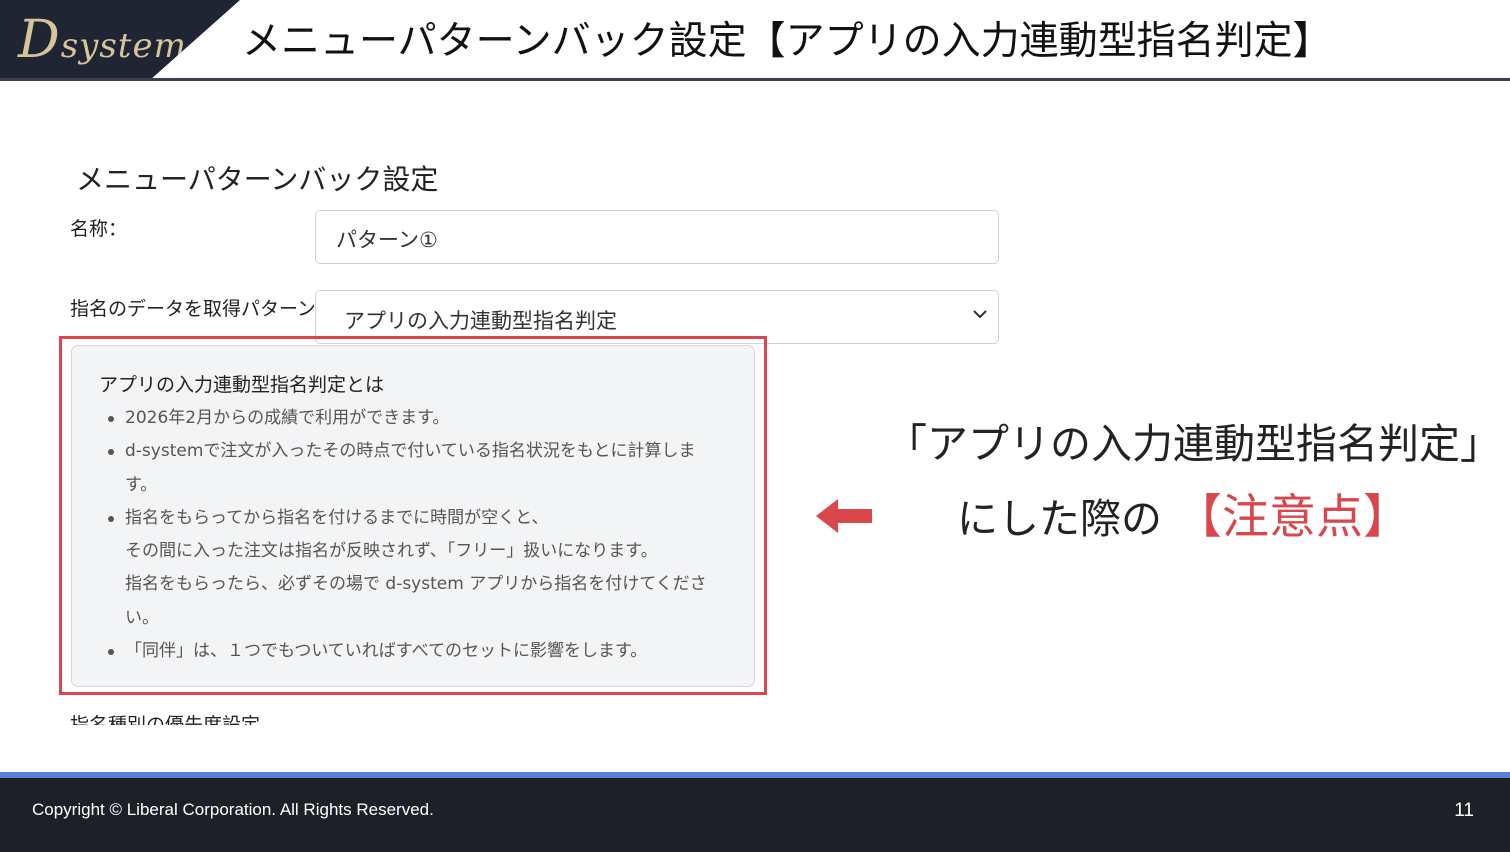 This screenshot has height=852, width=1510. What do you see at coordinates (755, 79) in the screenshot?
I see `header-divider` at bounding box center [755, 79].